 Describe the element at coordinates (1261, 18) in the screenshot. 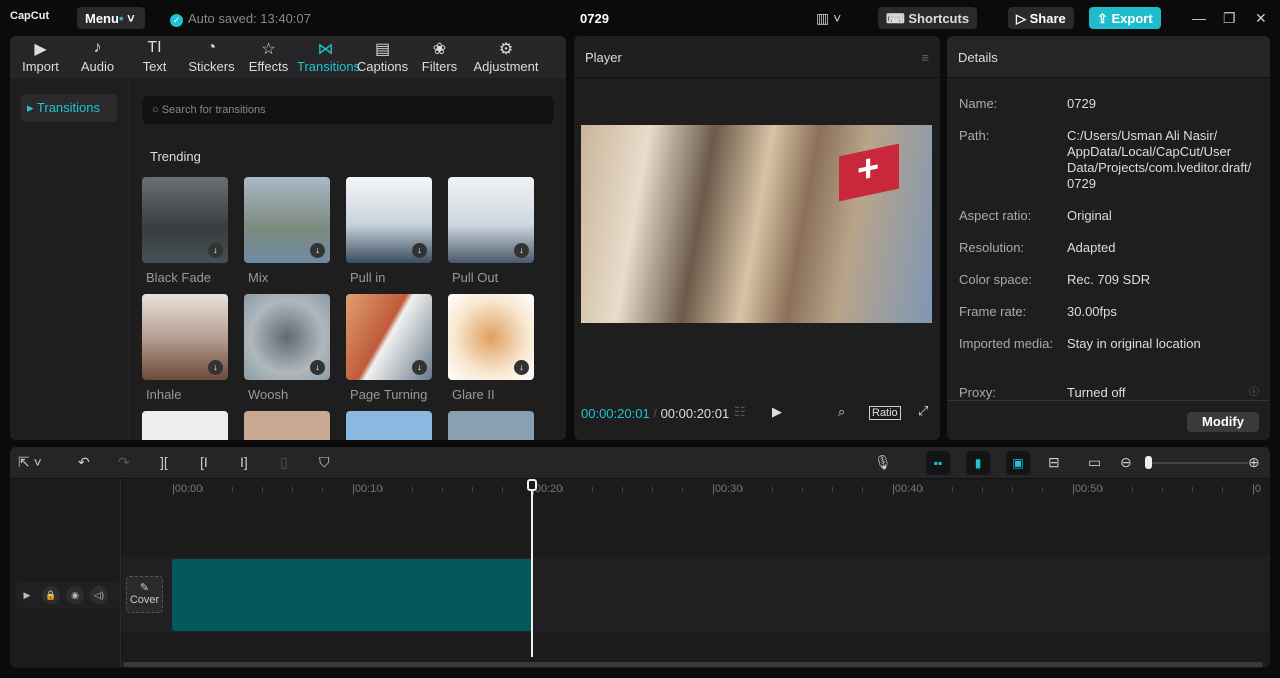

I see `close-icon: ✕` at that location.